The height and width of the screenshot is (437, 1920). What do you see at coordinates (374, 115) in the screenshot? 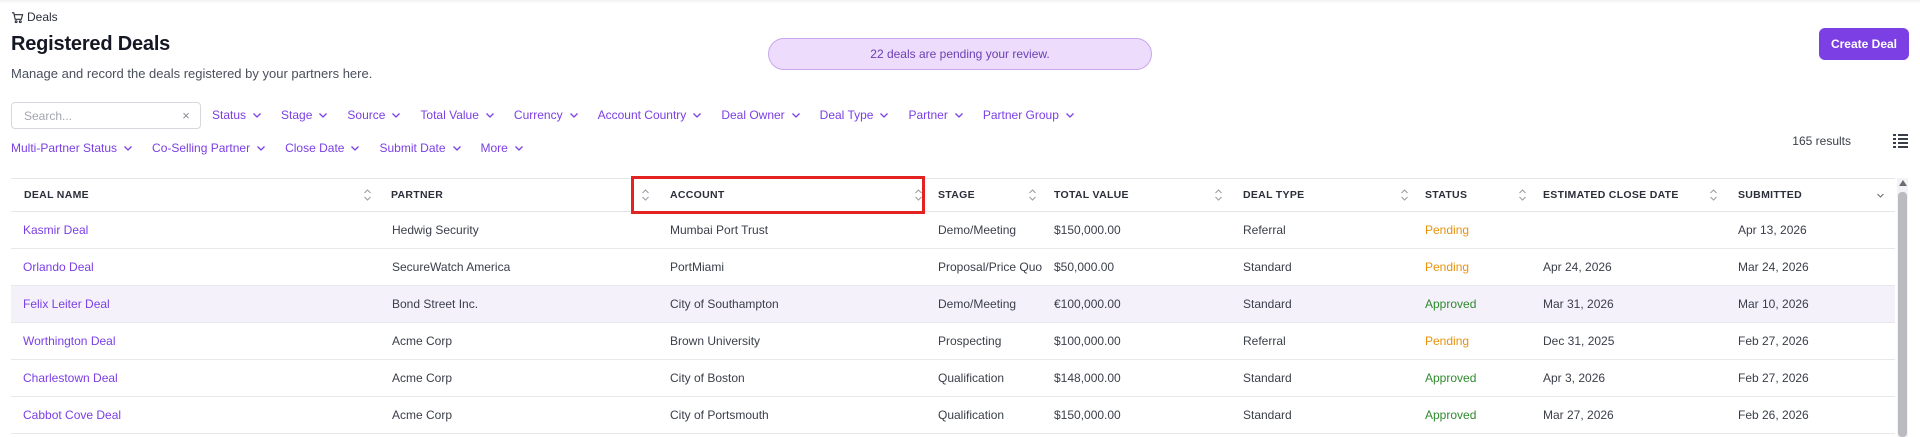
I see `filter-source: Source` at bounding box center [374, 115].